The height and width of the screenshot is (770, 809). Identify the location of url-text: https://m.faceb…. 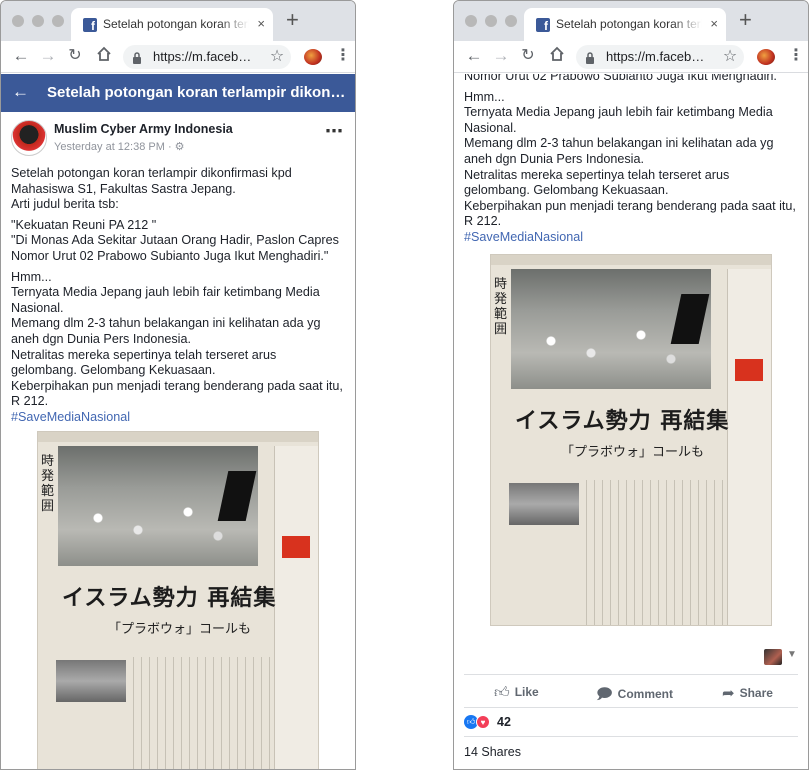
(202, 56).